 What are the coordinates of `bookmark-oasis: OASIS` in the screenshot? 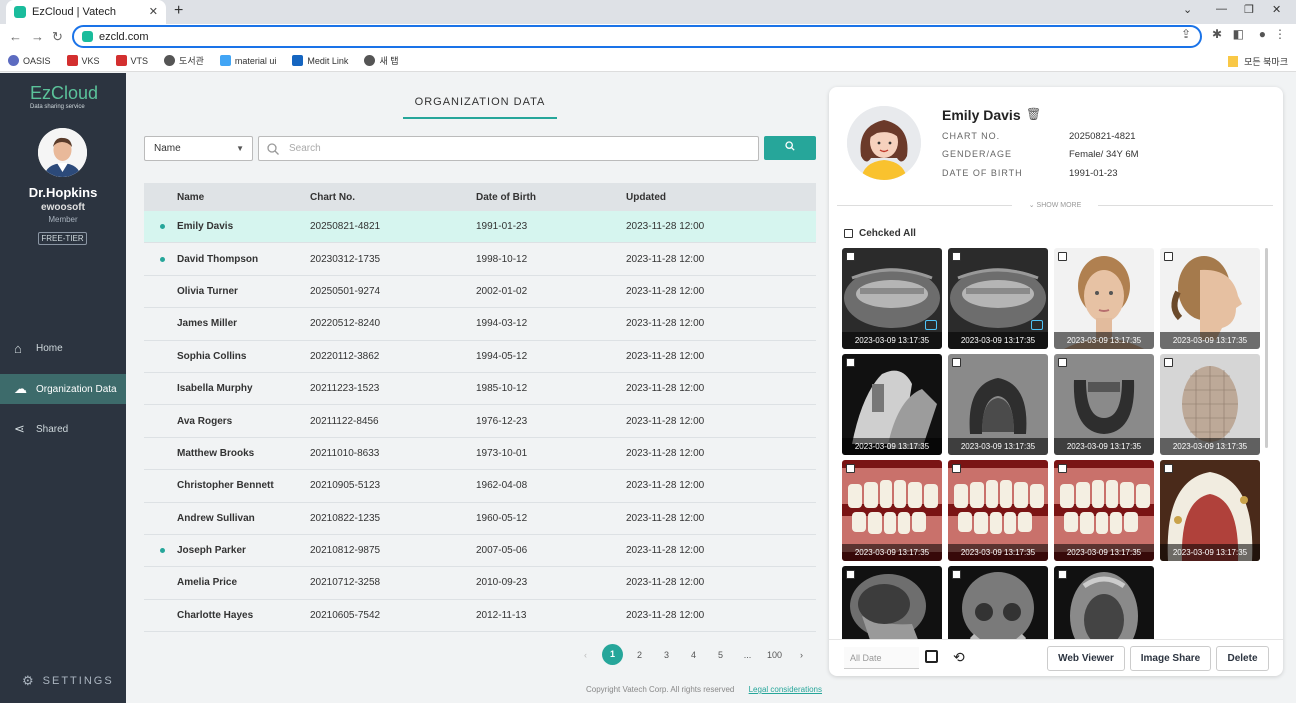 It's located at (29, 60).